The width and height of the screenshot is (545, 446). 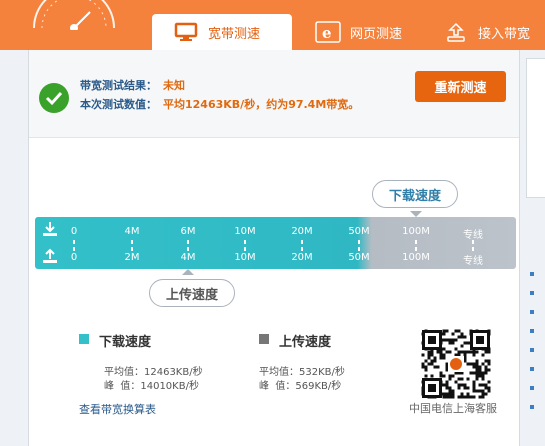 I want to click on upload-tick-label: 10M, so click(x=245, y=257).